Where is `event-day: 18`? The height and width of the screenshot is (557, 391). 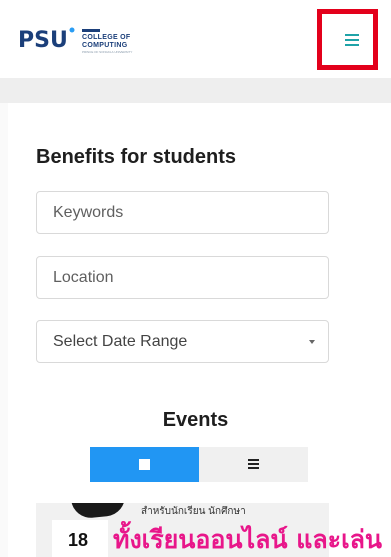
event-day: 18 is located at coordinates (78, 540).